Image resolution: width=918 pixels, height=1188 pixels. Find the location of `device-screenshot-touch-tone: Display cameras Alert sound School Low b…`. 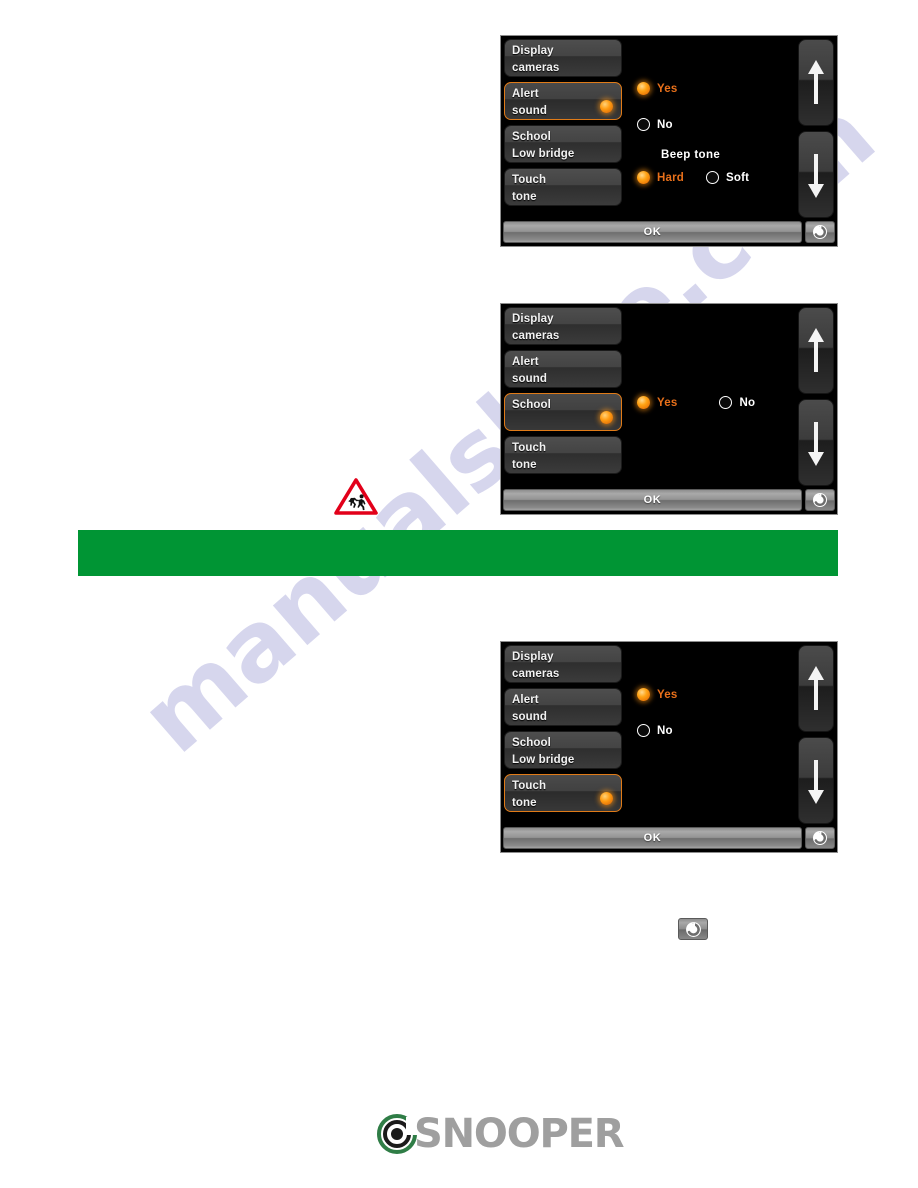

device-screenshot-touch-tone: Display cameras Alert sound School Low b… is located at coordinates (669, 747).